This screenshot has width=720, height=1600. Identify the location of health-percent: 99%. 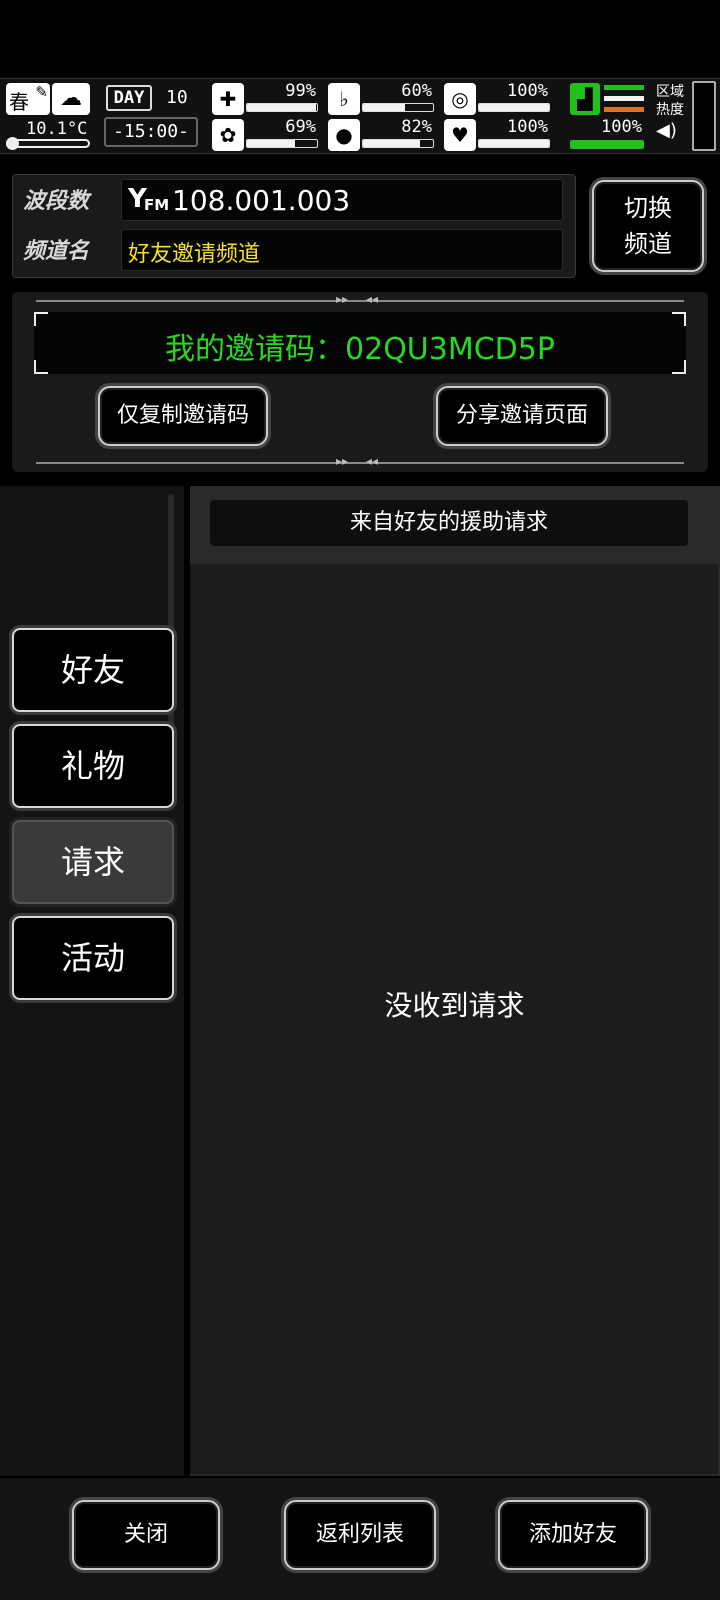
(300, 91).